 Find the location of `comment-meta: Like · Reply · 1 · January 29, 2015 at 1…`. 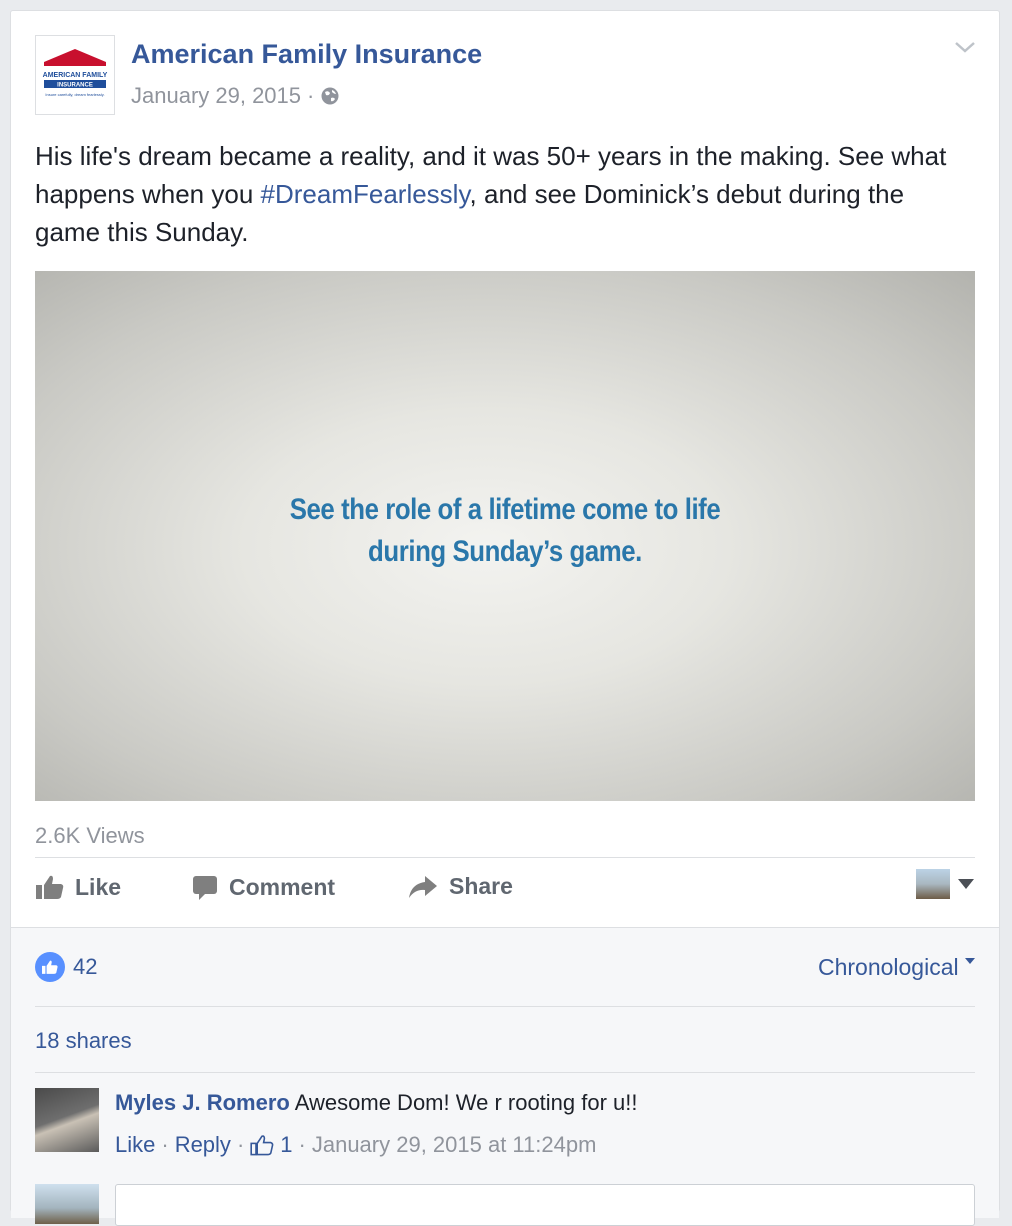

comment-meta: Like · Reply · 1 · January 29, 2015 at 1… is located at coordinates (355, 1145).